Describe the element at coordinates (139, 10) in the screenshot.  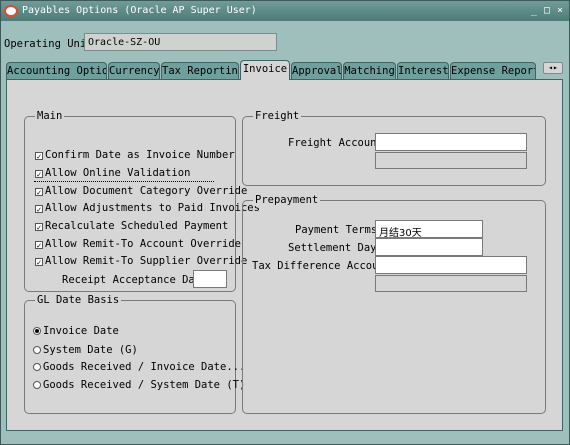
I see `window-title: Payables Options (Oracle AP Super User)` at that location.